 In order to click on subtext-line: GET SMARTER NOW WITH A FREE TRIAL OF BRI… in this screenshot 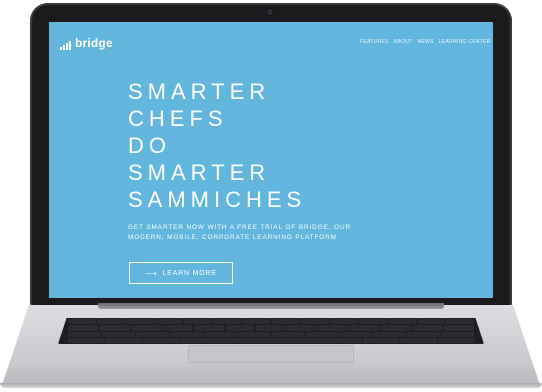, I will do `click(239, 227)`.